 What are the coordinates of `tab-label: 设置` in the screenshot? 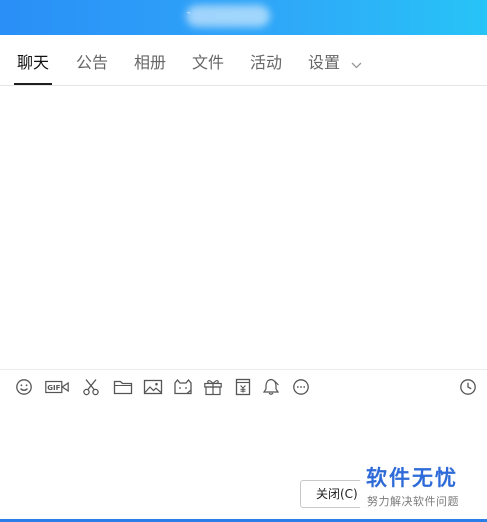 It's located at (324, 62).